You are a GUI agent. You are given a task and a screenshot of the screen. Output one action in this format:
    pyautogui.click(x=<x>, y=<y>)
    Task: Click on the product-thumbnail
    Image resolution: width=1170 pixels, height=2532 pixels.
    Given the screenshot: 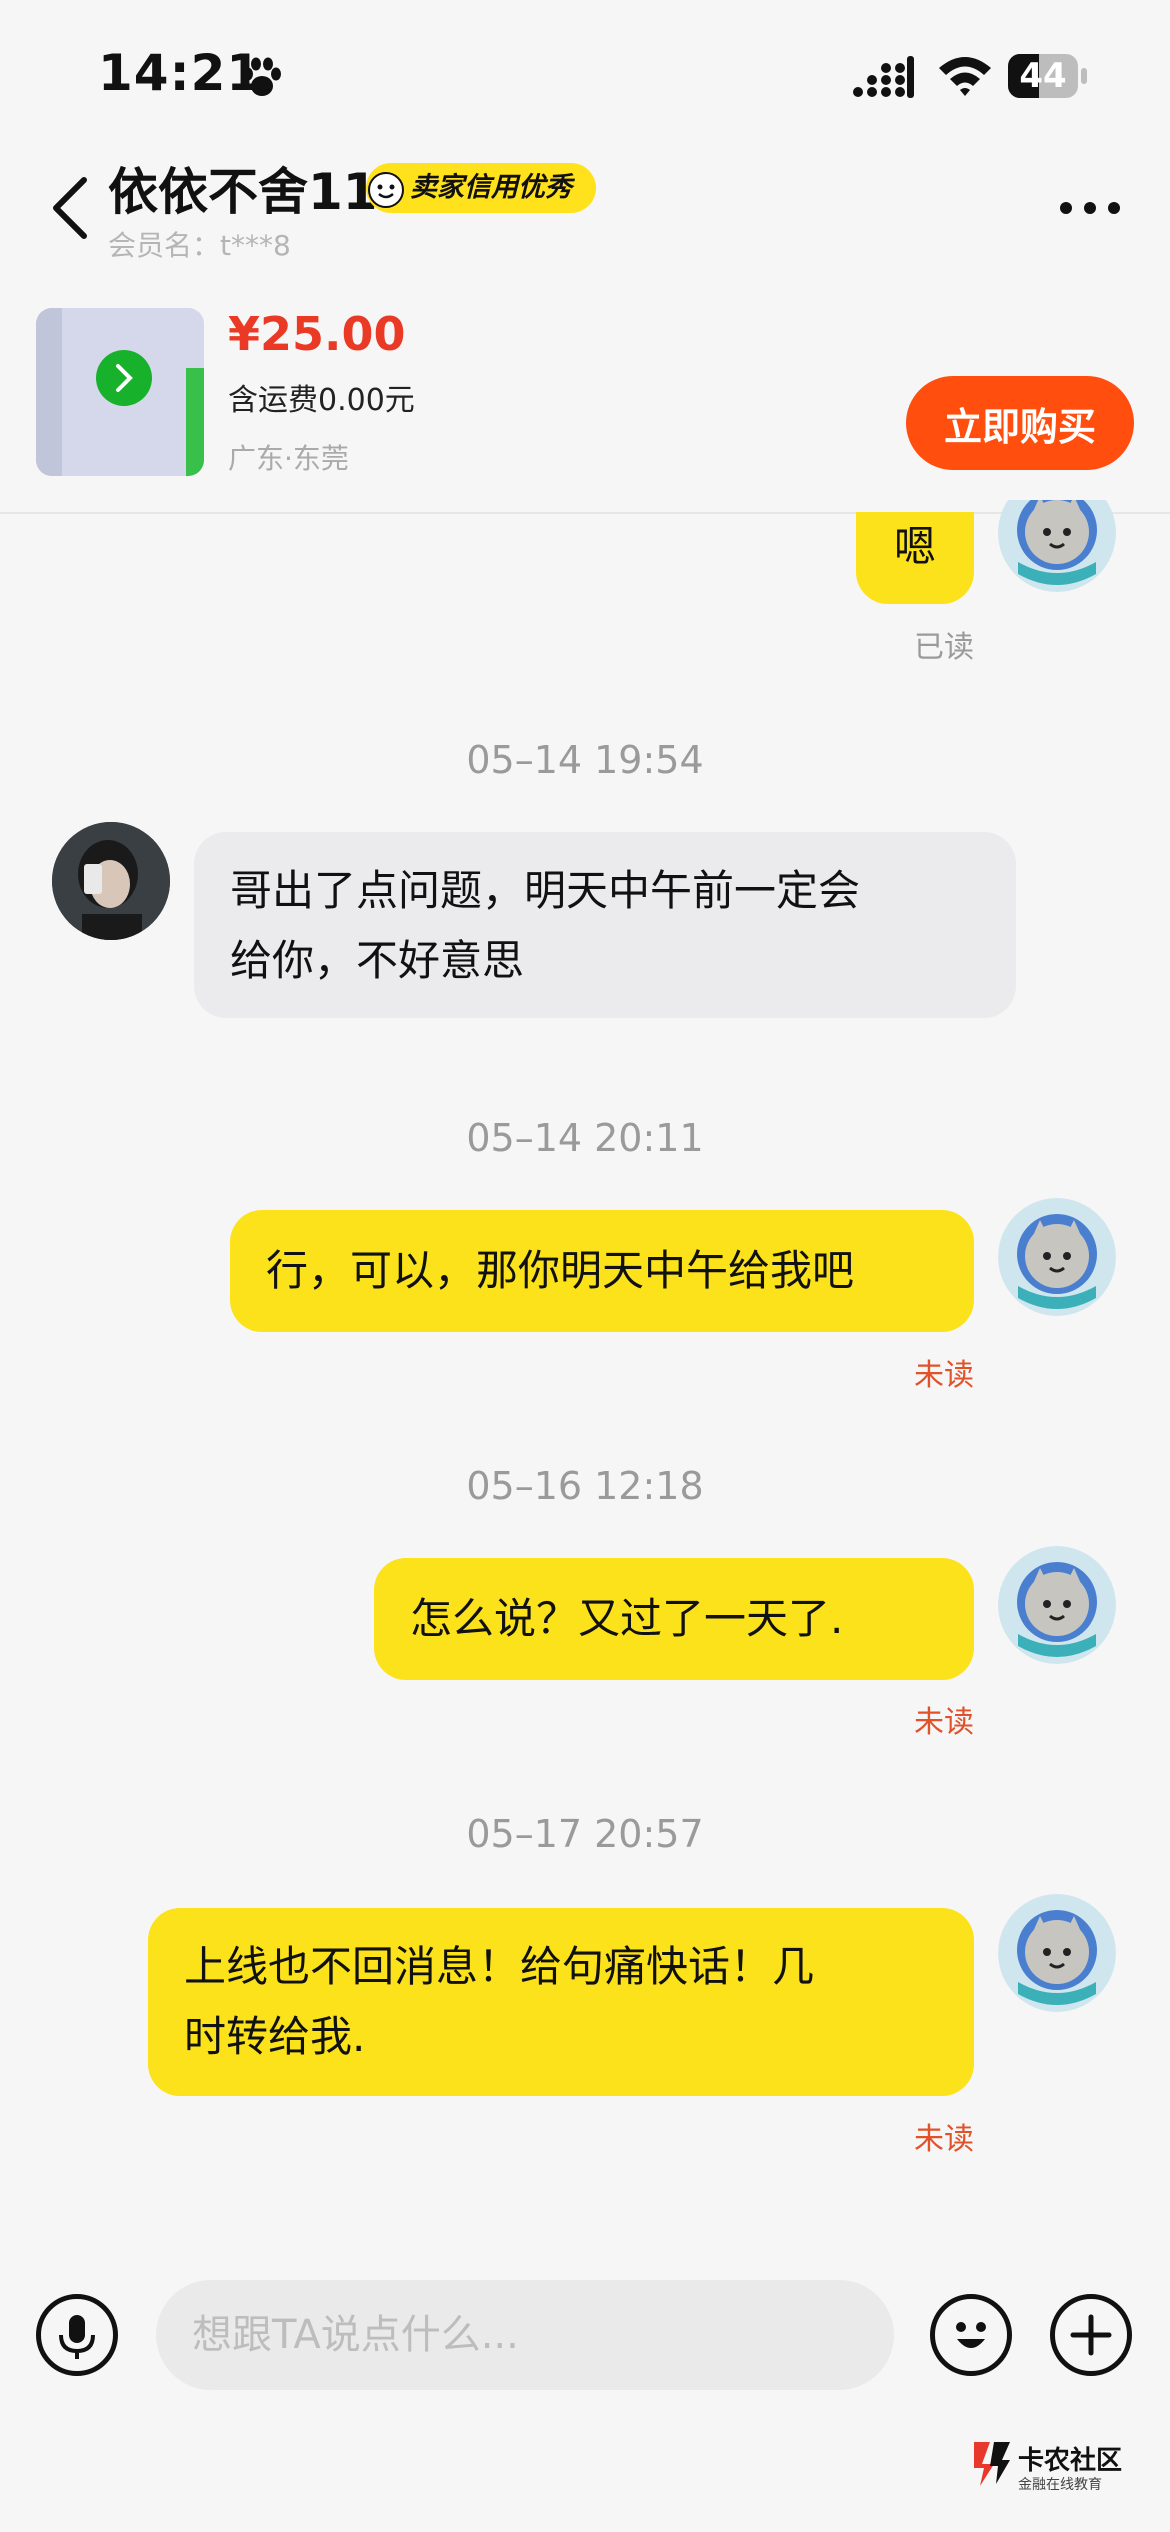 What is the action you would take?
    pyautogui.click(x=120, y=392)
    